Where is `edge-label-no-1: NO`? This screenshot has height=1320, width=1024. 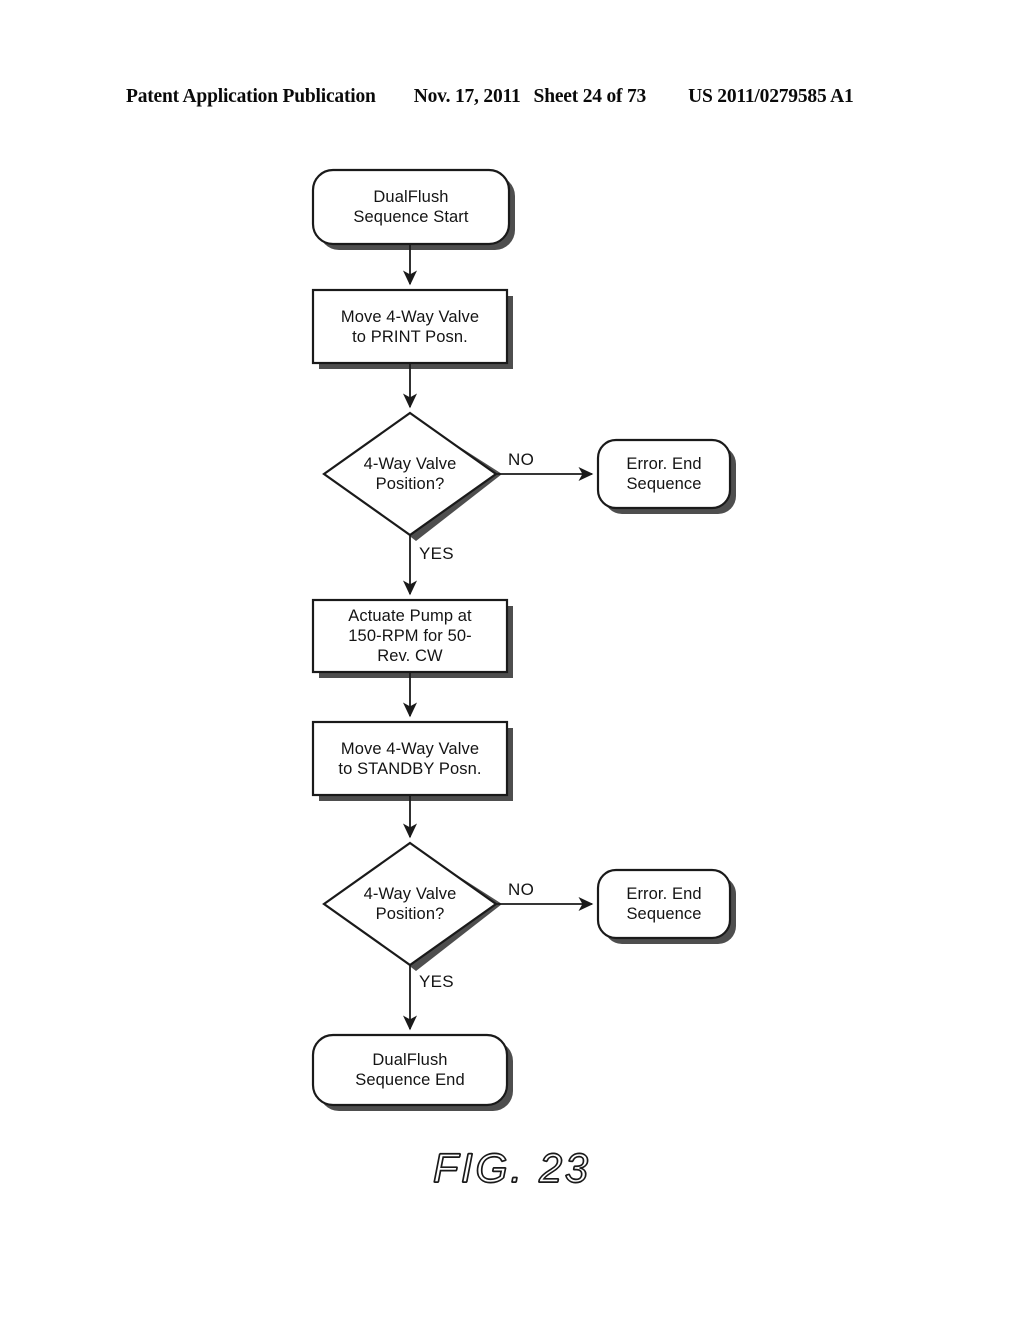
edge-label-no-1: NO is located at coordinates (521, 459).